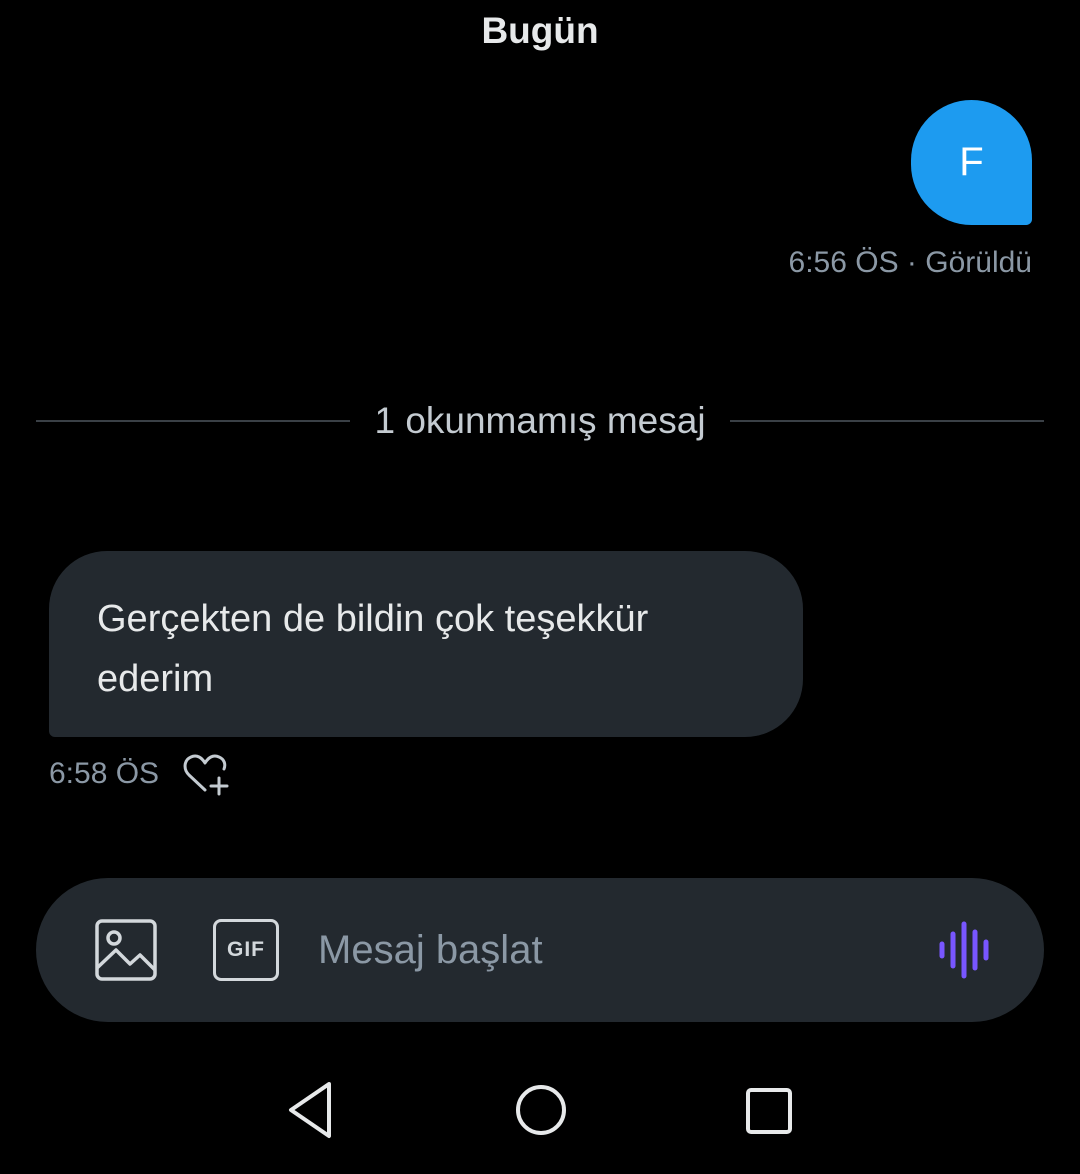 This screenshot has width=1080, height=1174. I want to click on unread-divider-label: 1 okunmamış mesaj, so click(540, 420).